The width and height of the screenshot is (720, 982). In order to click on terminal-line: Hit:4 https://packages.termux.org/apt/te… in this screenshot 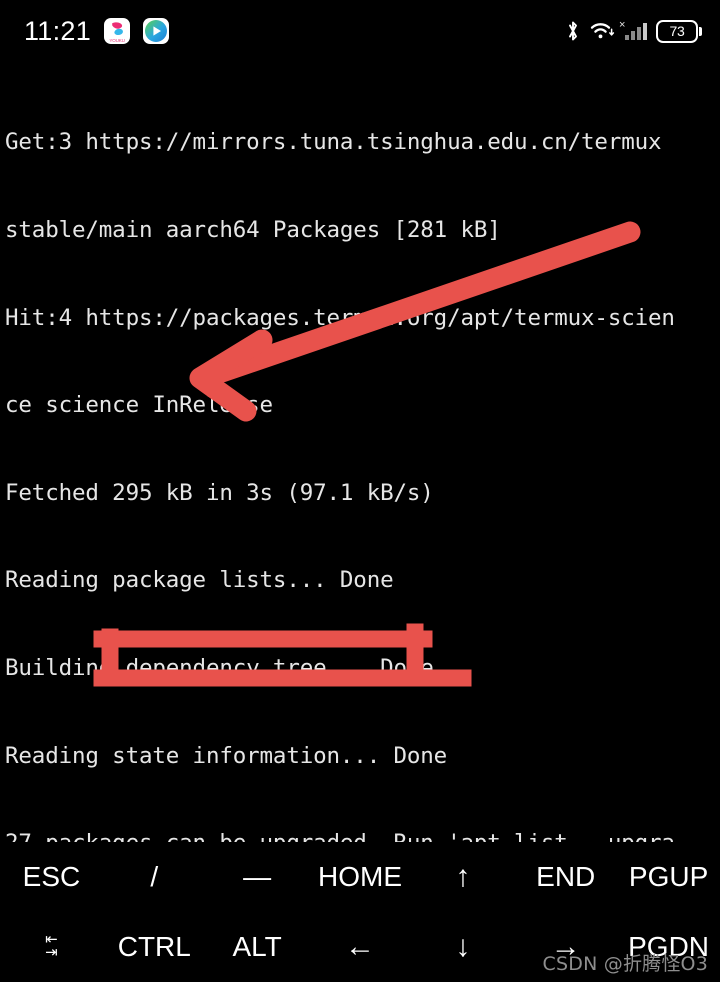, I will do `click(340, 317)`.